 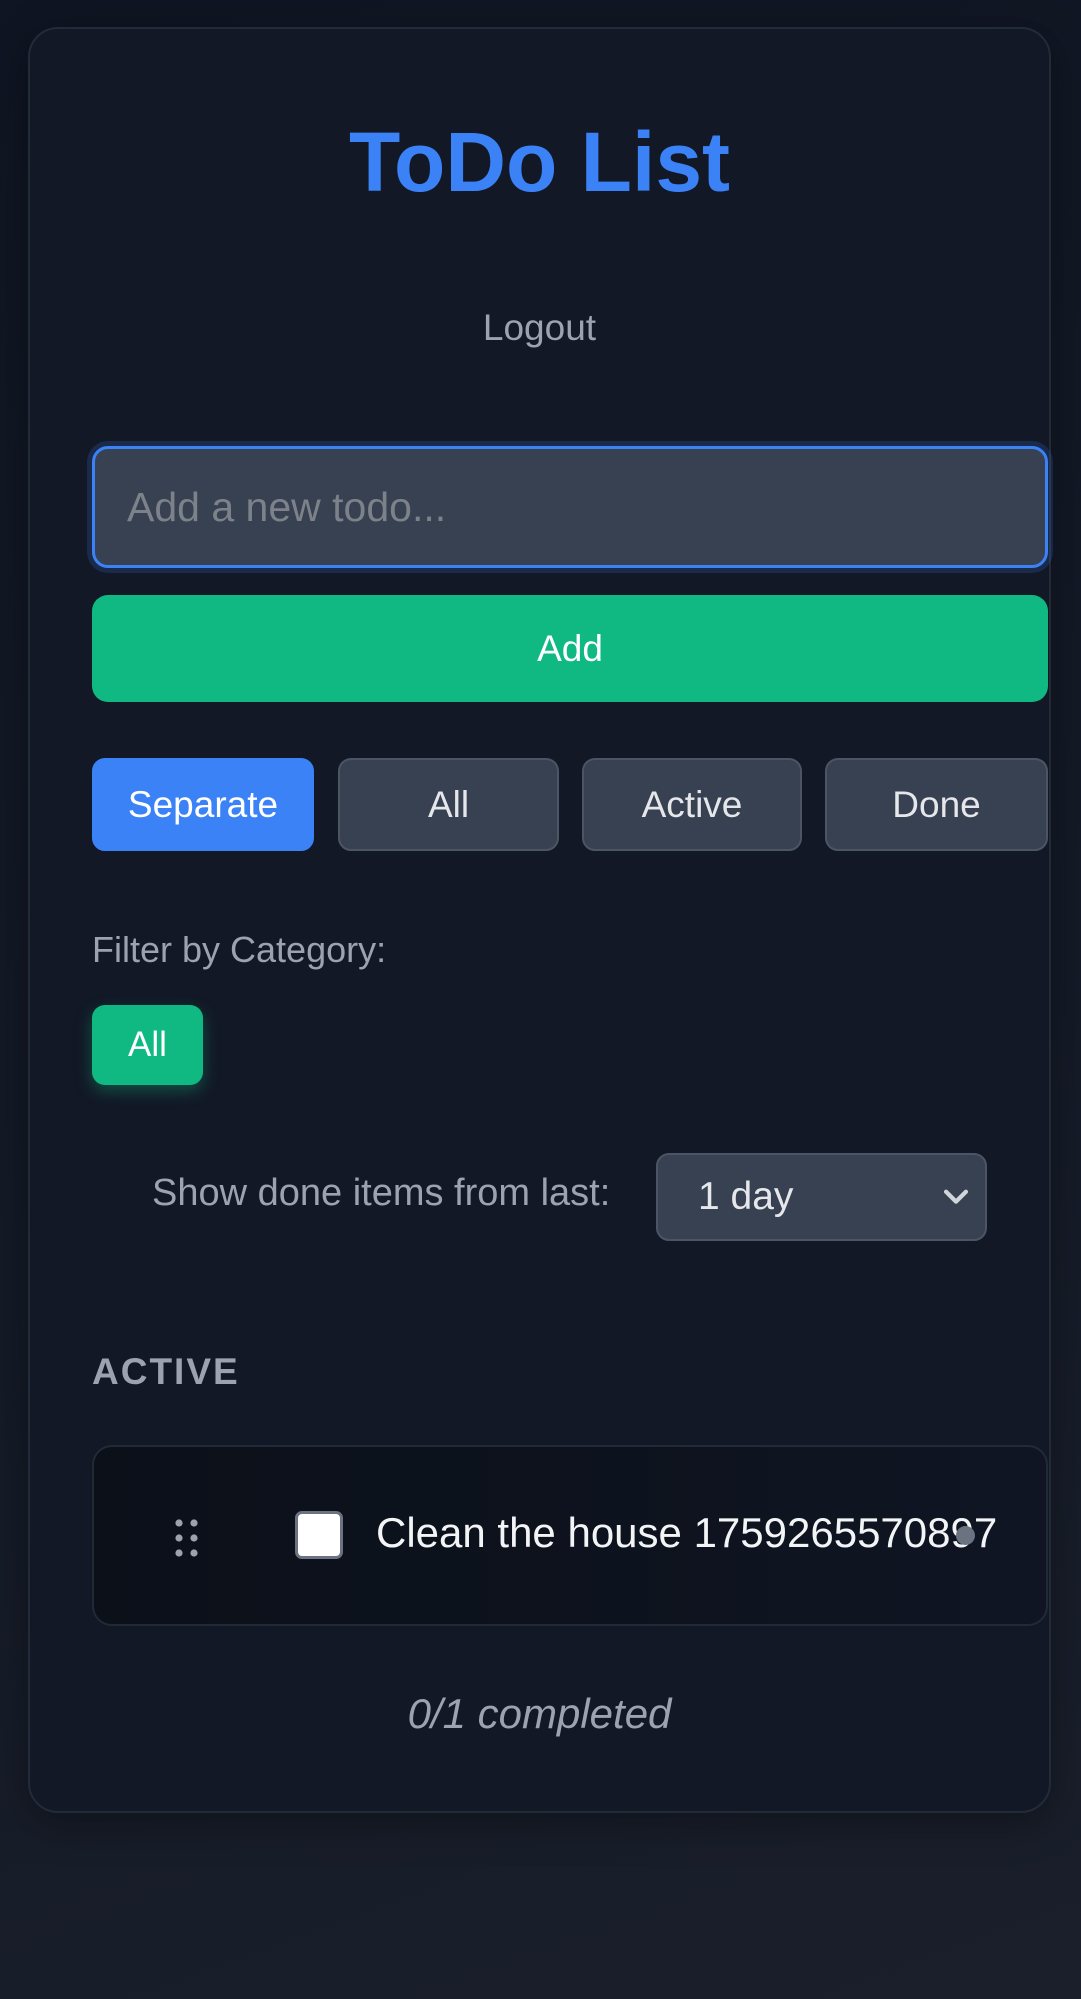 What do you see at coordinates (936, 804) in the screenshot?
I see `tab-done: Done` at bounding box center [936, 804].